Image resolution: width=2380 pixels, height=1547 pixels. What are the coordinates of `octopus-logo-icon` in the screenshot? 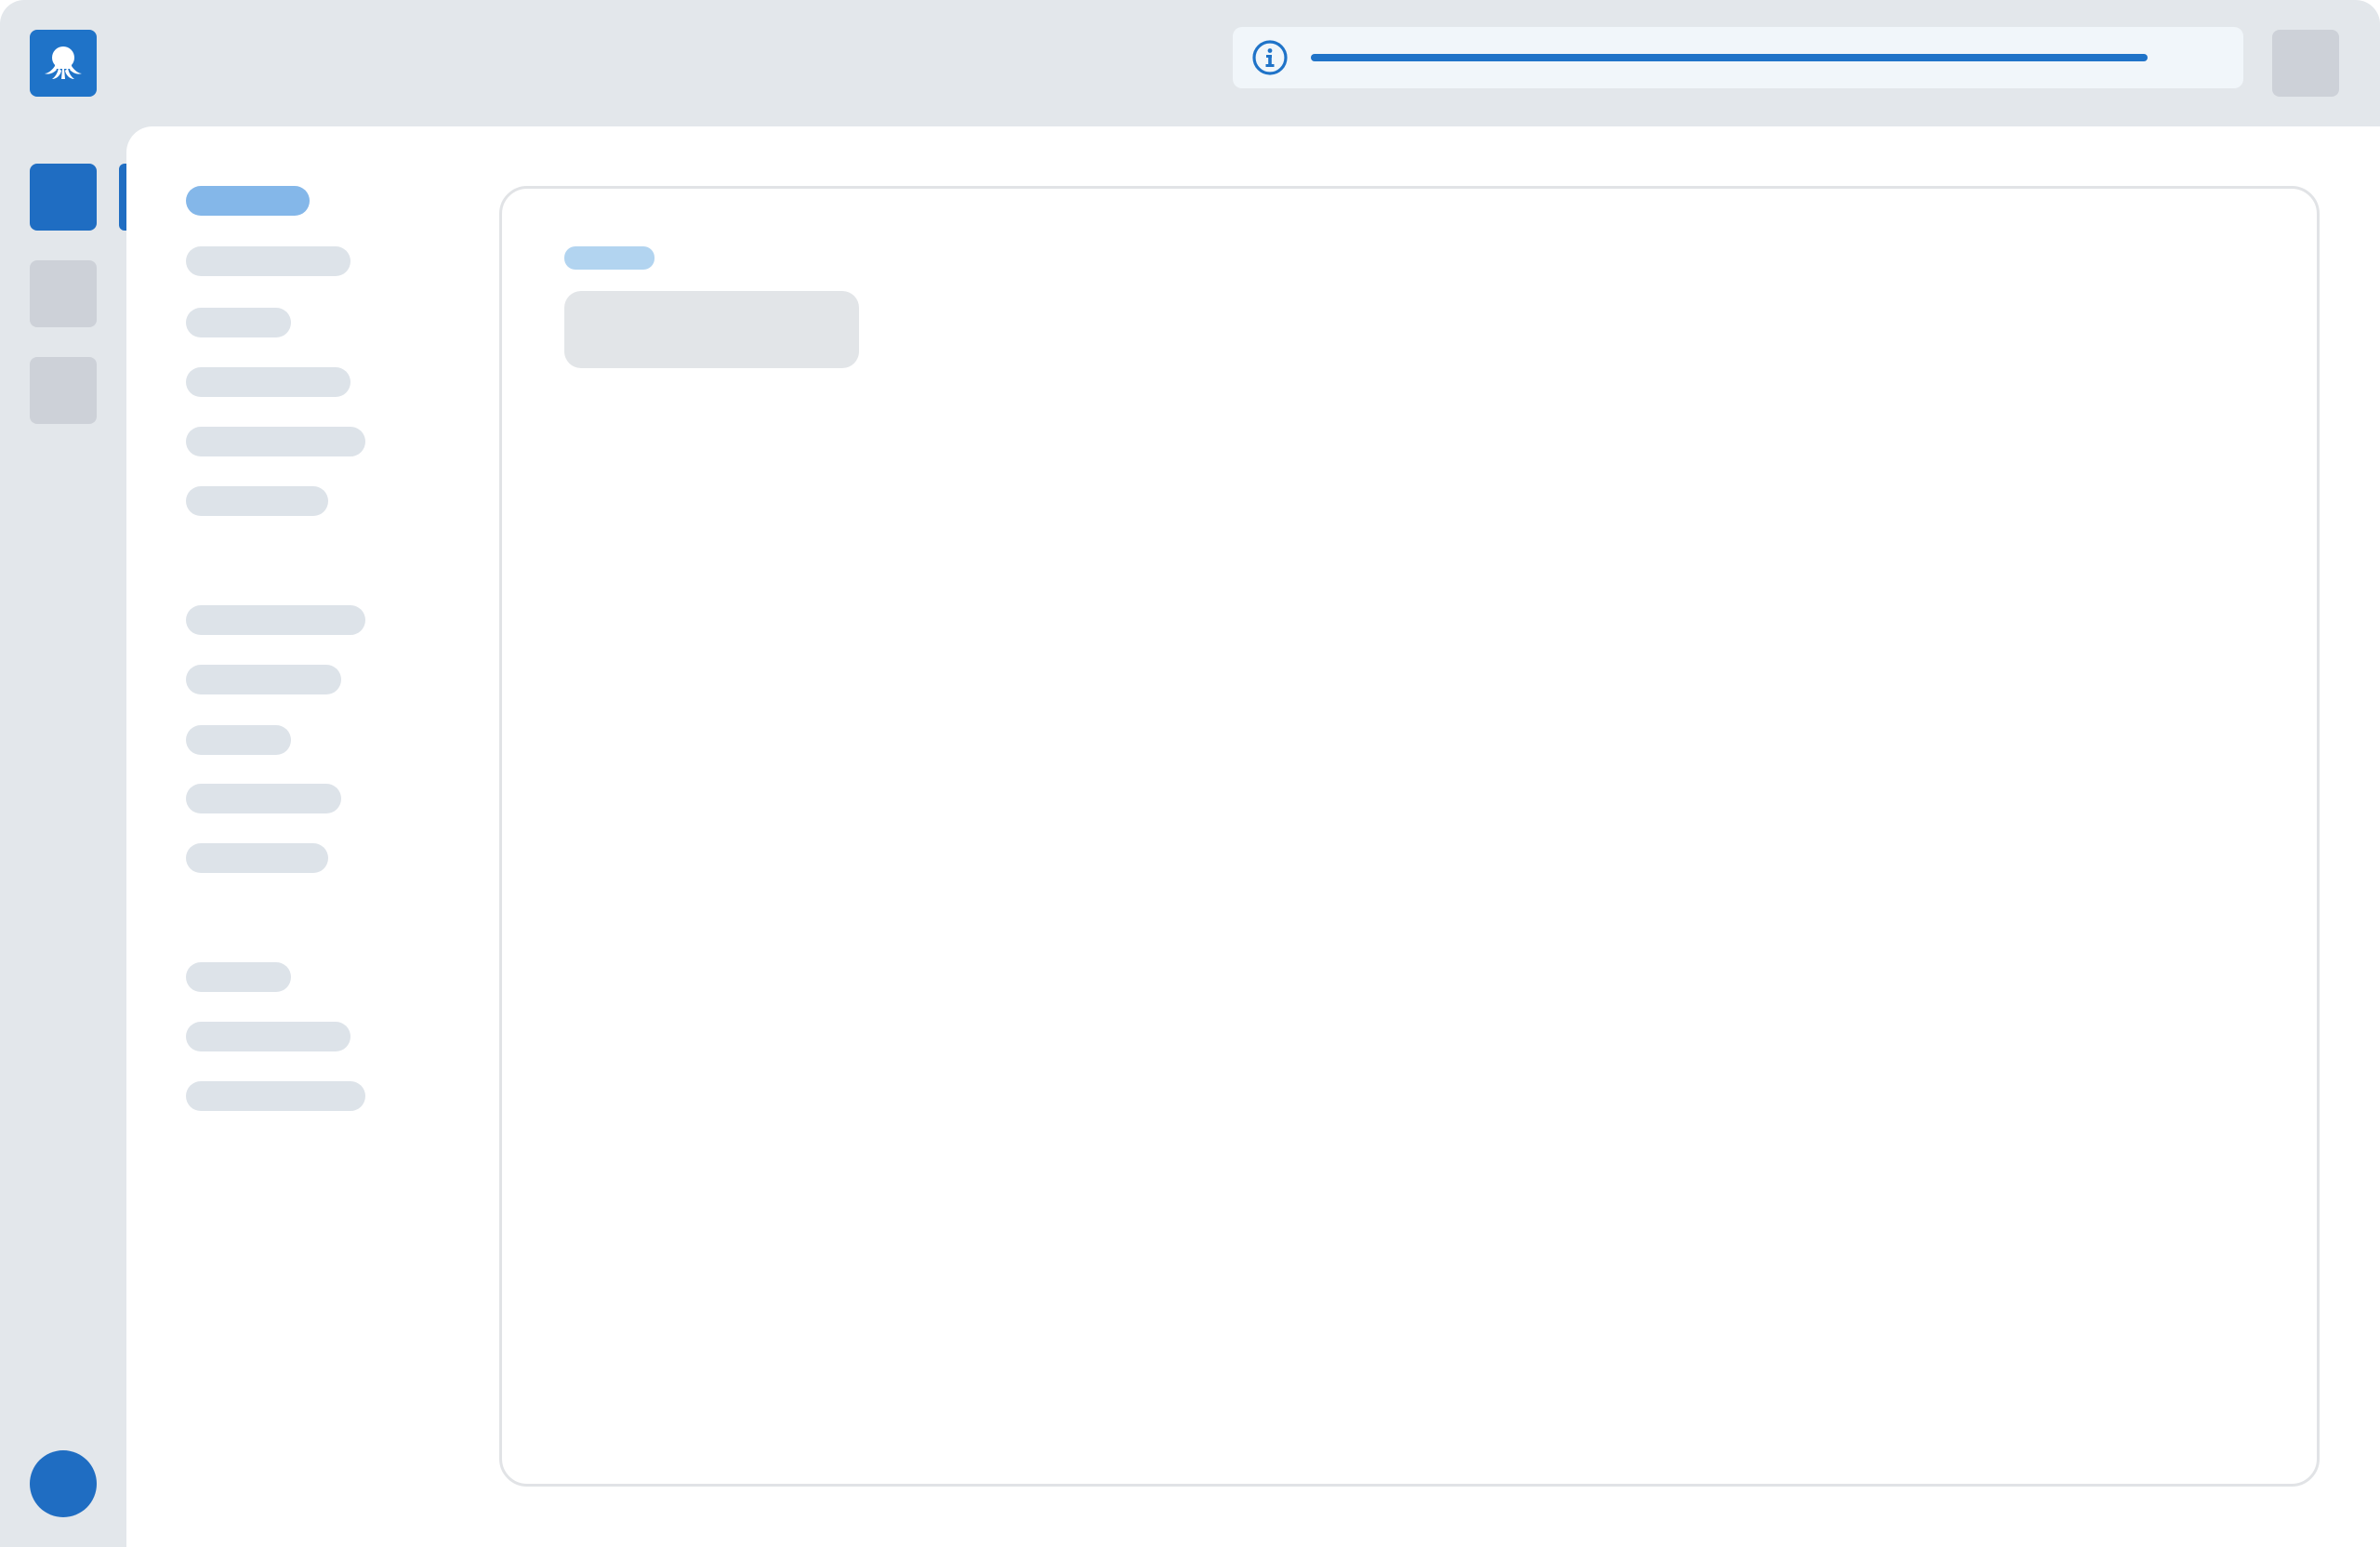 It's located at (63, 63).